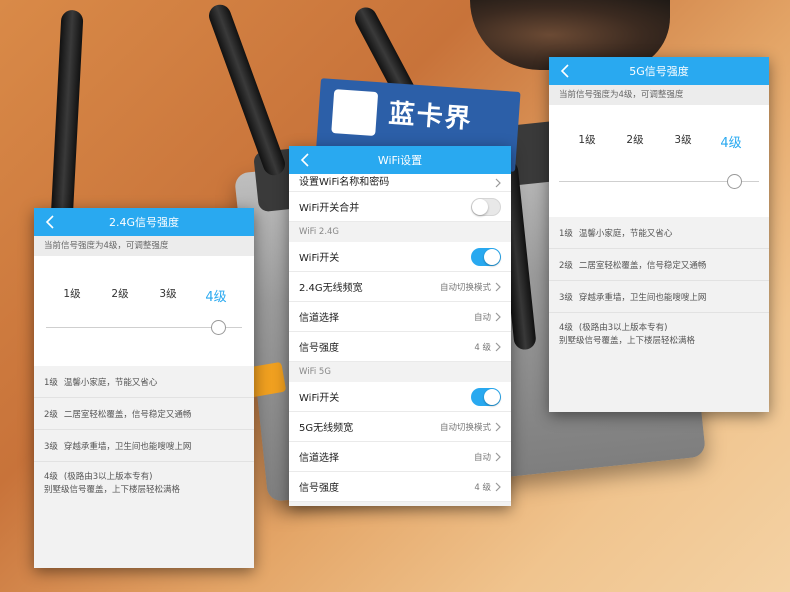  Describe the element at coordinates (355, 113) in the screenshot. I see `brand-logo-icon` at that location.